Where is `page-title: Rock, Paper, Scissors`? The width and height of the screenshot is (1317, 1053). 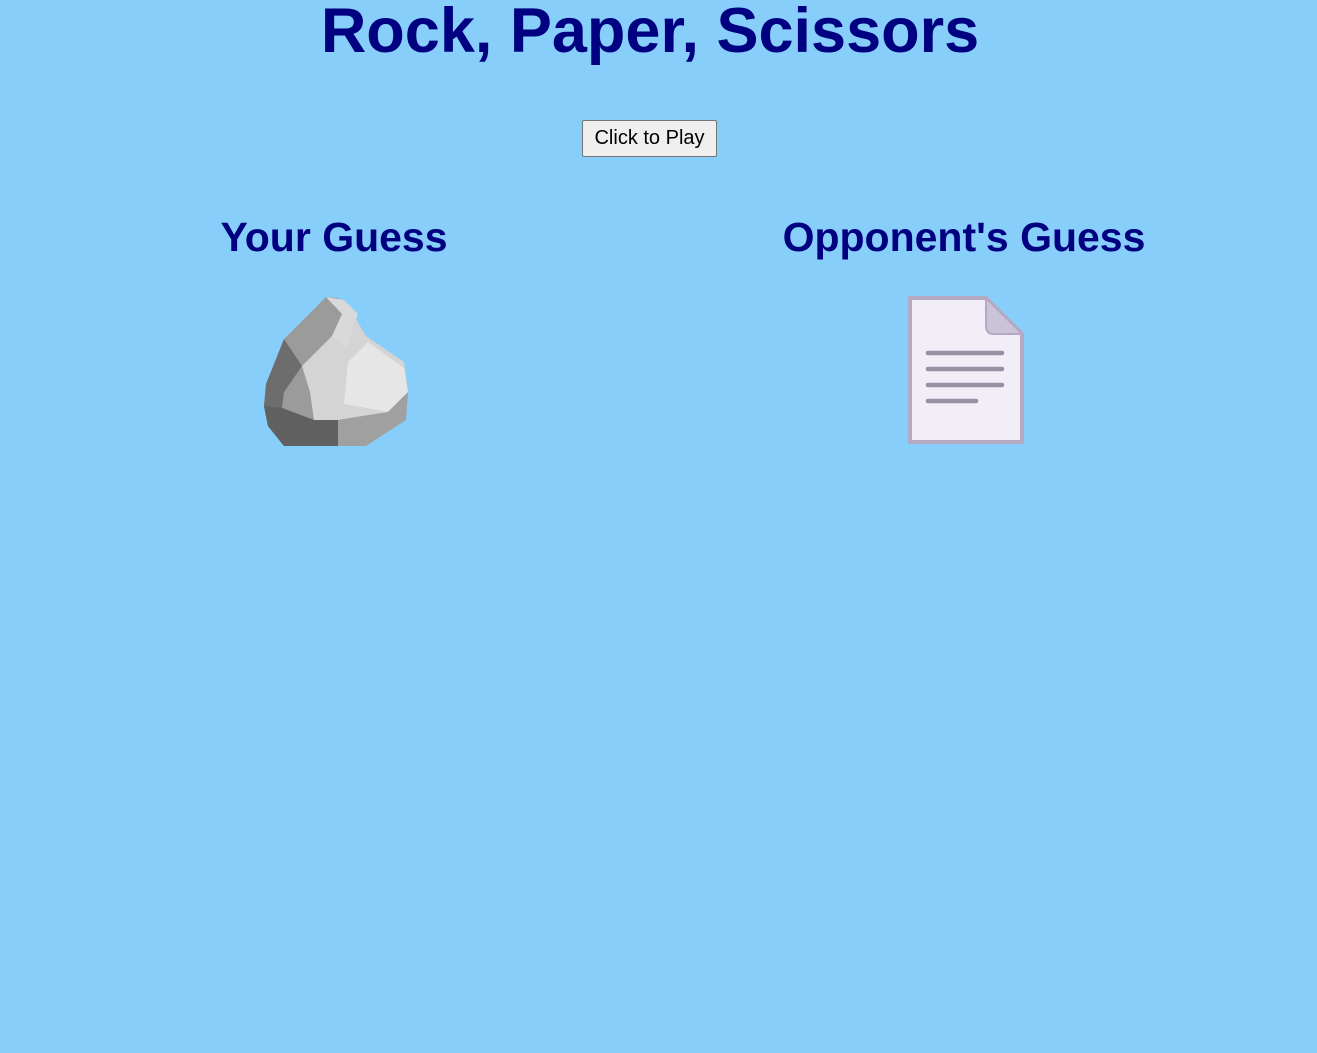
page-title: Rock, Paper, Scissors is located at coordinates (650, 33).